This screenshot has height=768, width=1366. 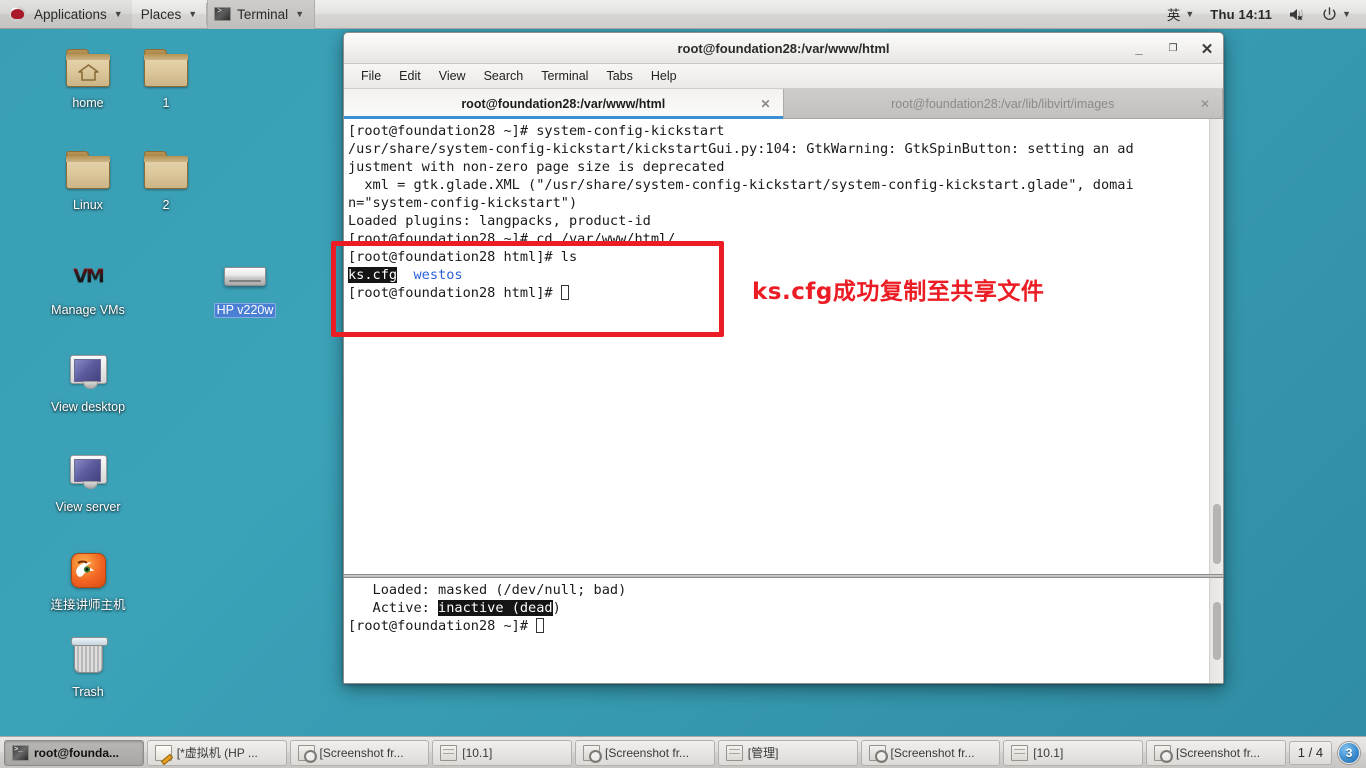 I want to click on term-line: [root@foundation28 ~]# cd /var/www/html/, so click(x=512, y=239).